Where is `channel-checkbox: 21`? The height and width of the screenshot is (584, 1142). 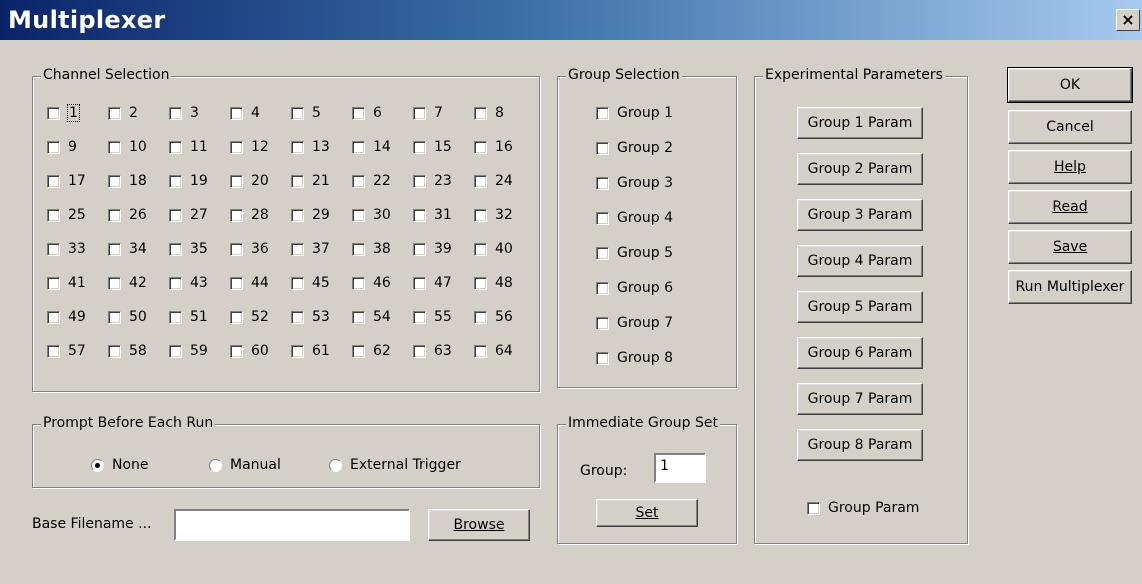 channel-checkbox: 21 is located at coordinates (310, 181).